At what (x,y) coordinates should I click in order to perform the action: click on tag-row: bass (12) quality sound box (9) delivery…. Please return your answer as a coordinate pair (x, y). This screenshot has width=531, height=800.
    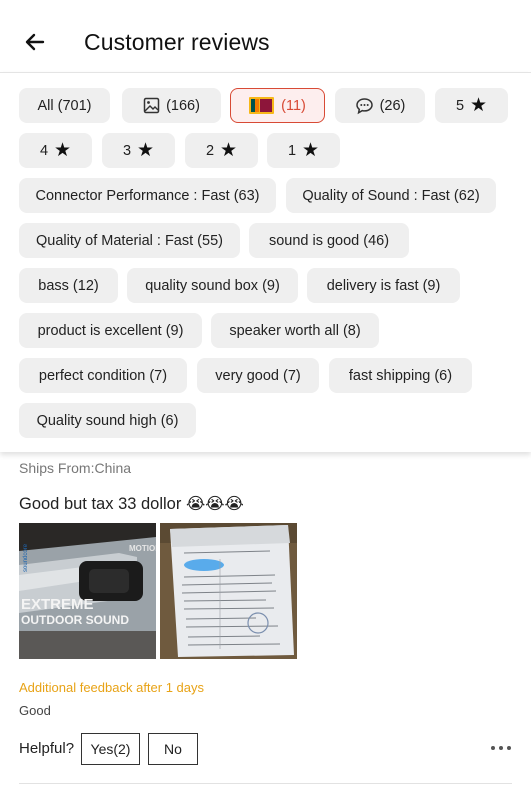
    Looking at the image, I should click on (265, 286).